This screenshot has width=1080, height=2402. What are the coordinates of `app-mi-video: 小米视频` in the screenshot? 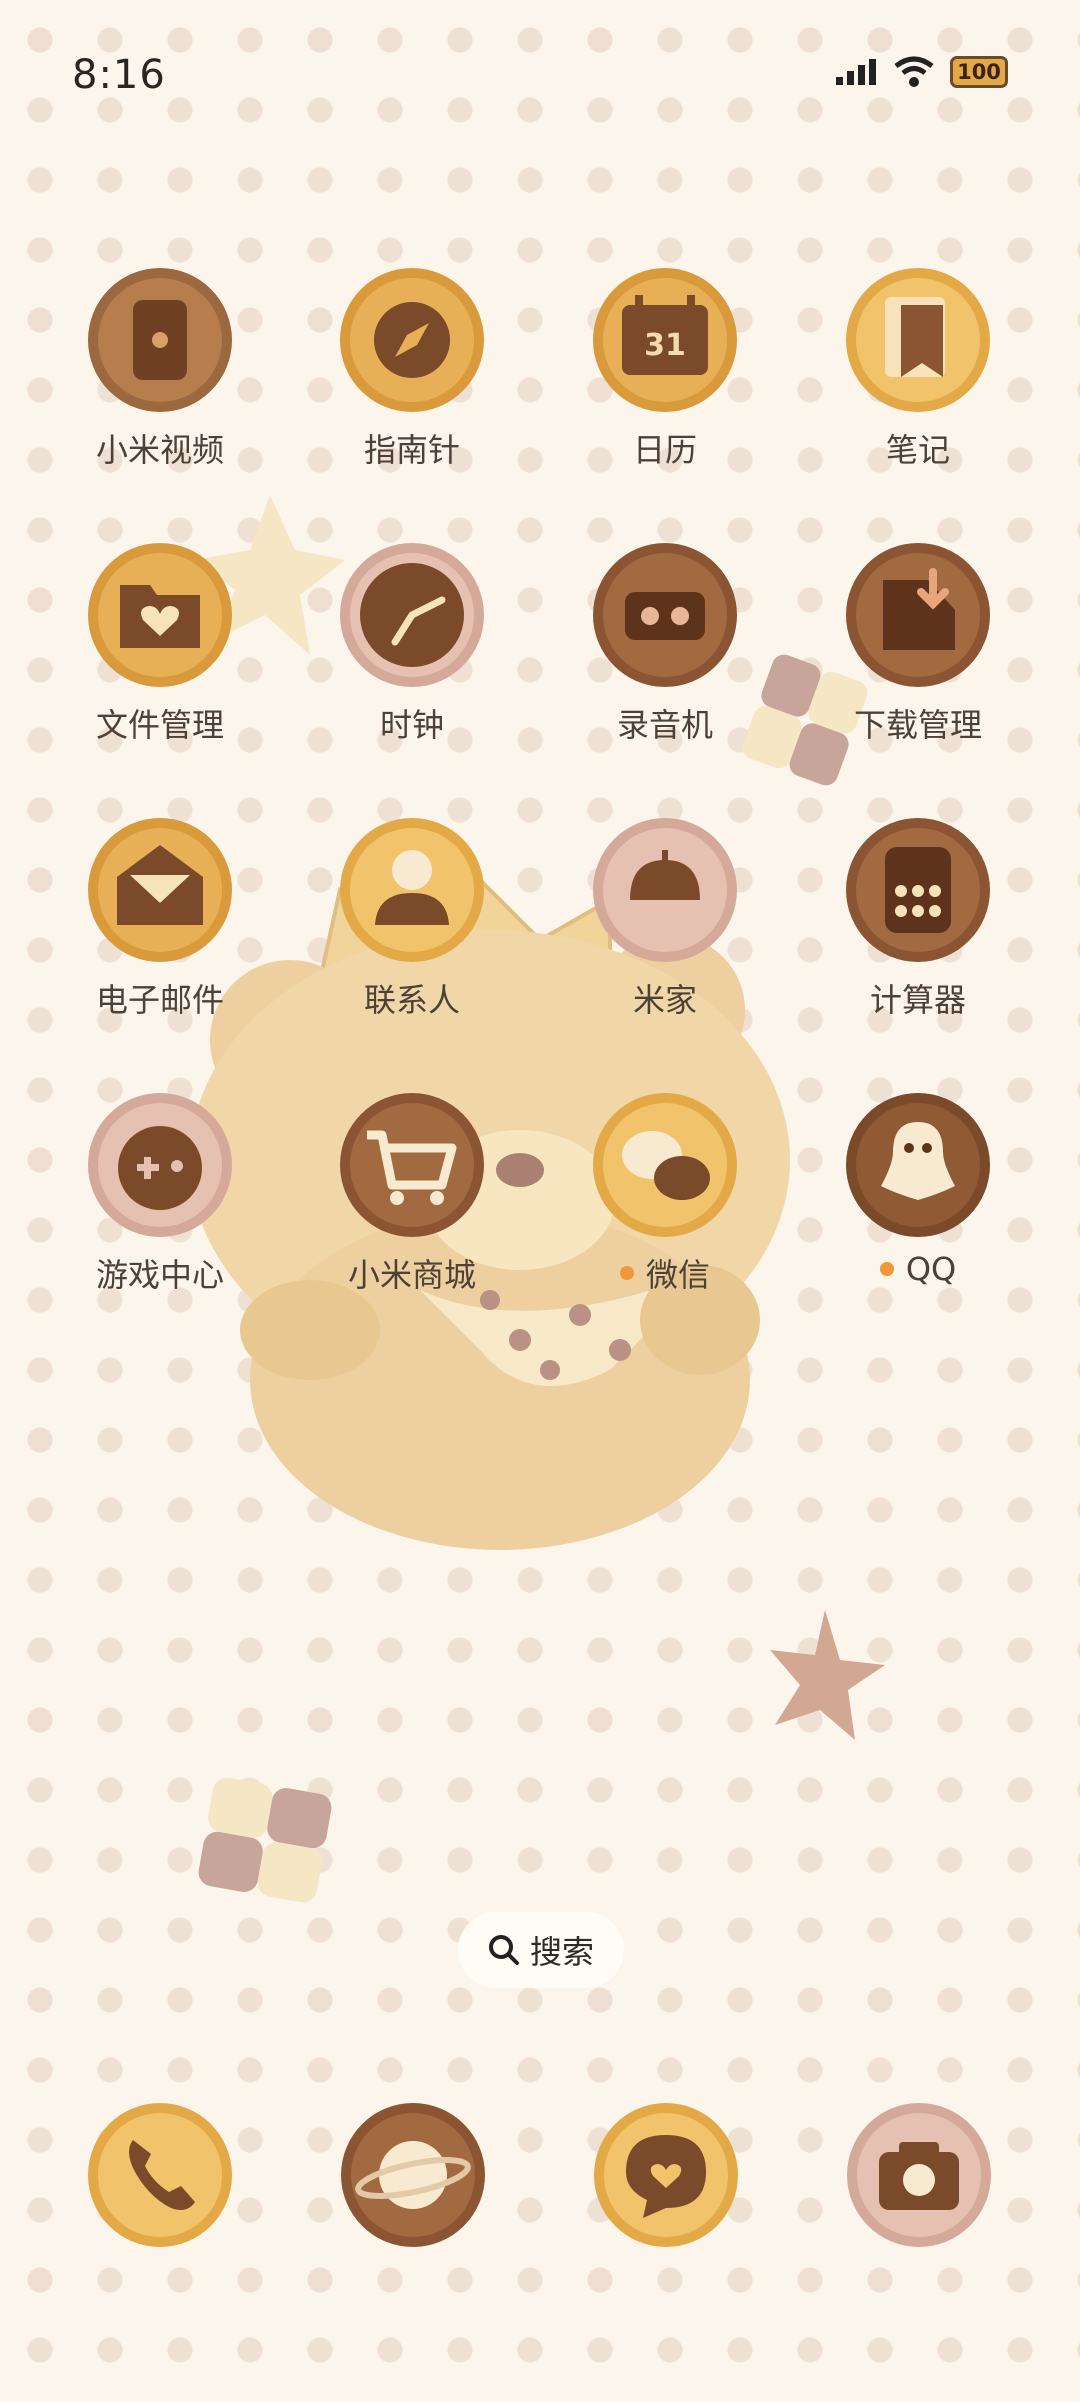 It's located at (160, 367).